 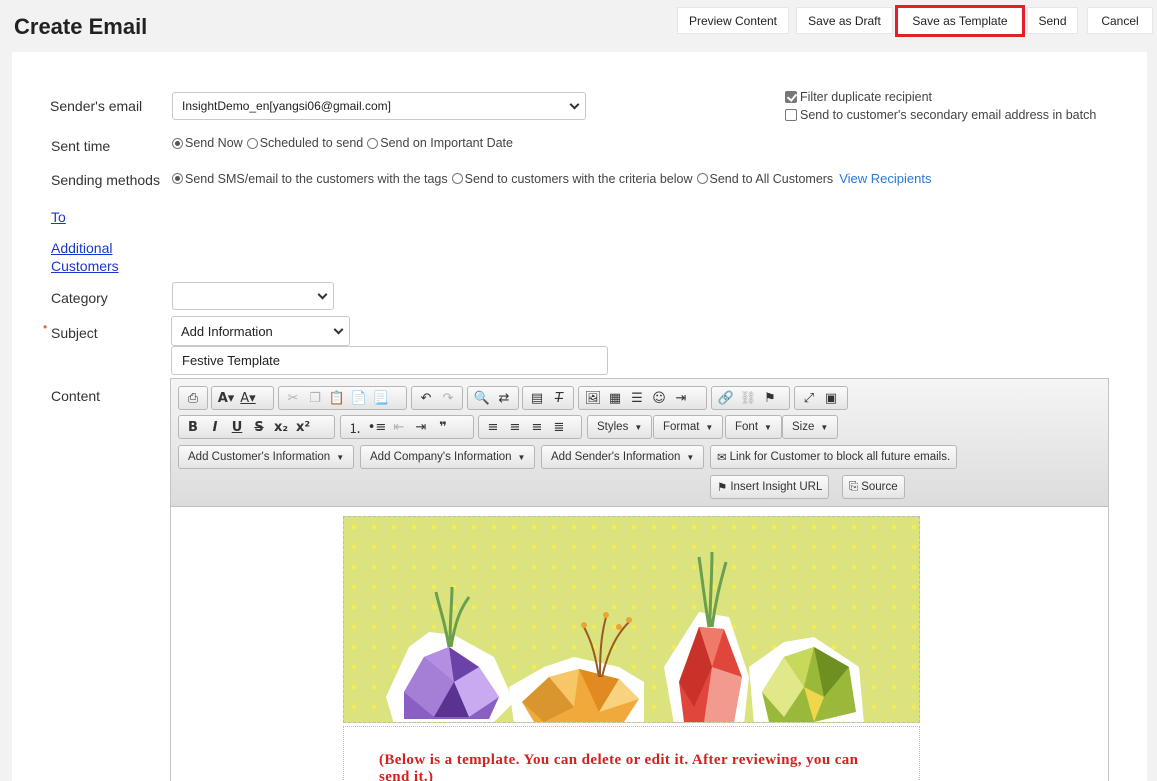 I want to click on chevron-down-icon, so click(x=338, y=329).